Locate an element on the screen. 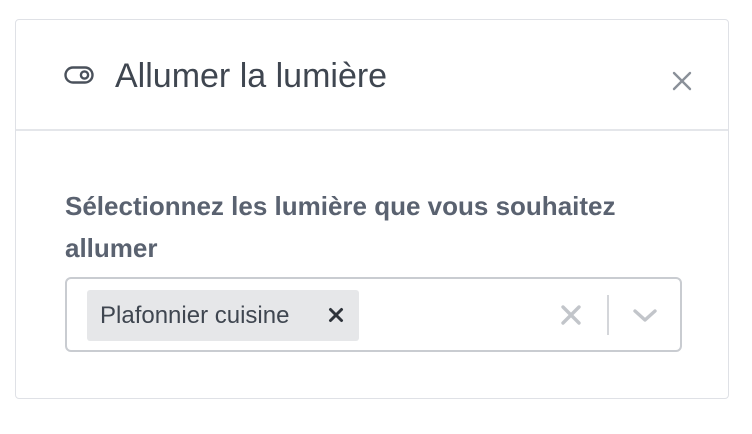 The width and height of the screenshot is (752, 434). dialog-title: Allumer la lumière is located at coordinates (251, 76).